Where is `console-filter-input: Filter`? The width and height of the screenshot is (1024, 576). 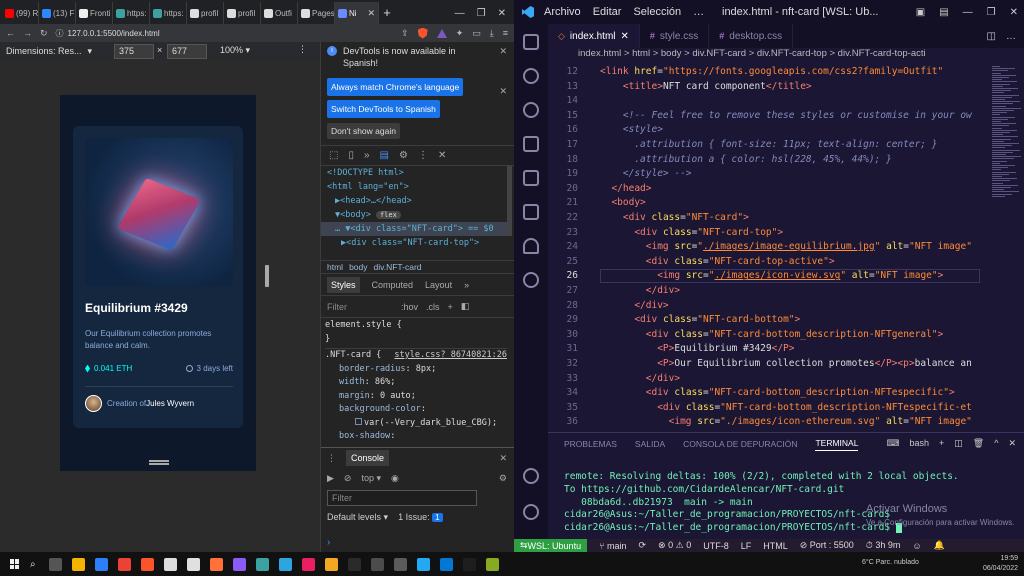 console-filter-input: Filter is located at coordinates (402, 498).